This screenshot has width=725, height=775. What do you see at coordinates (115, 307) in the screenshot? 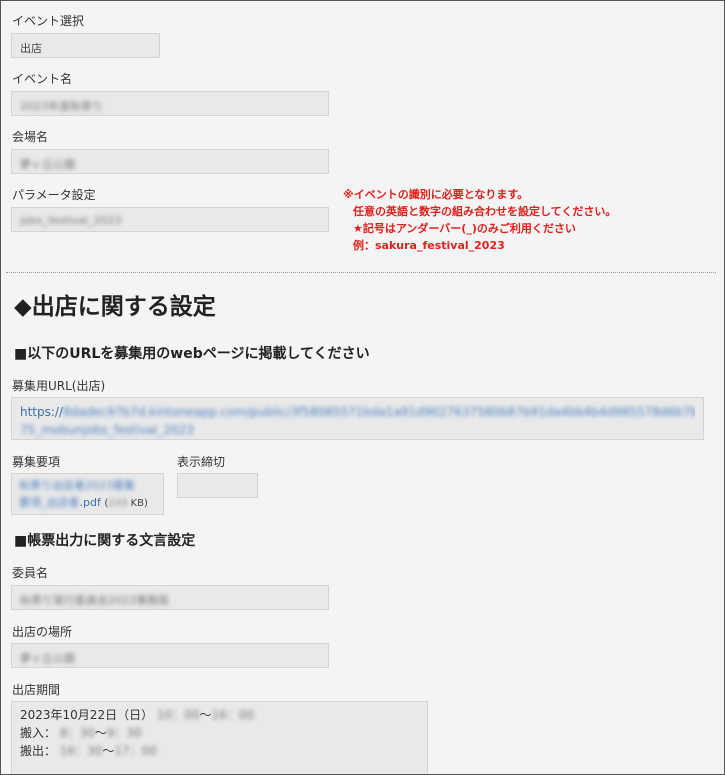
I see `section-title: ◆出店に関する設定` at bounding box center [115, 307].